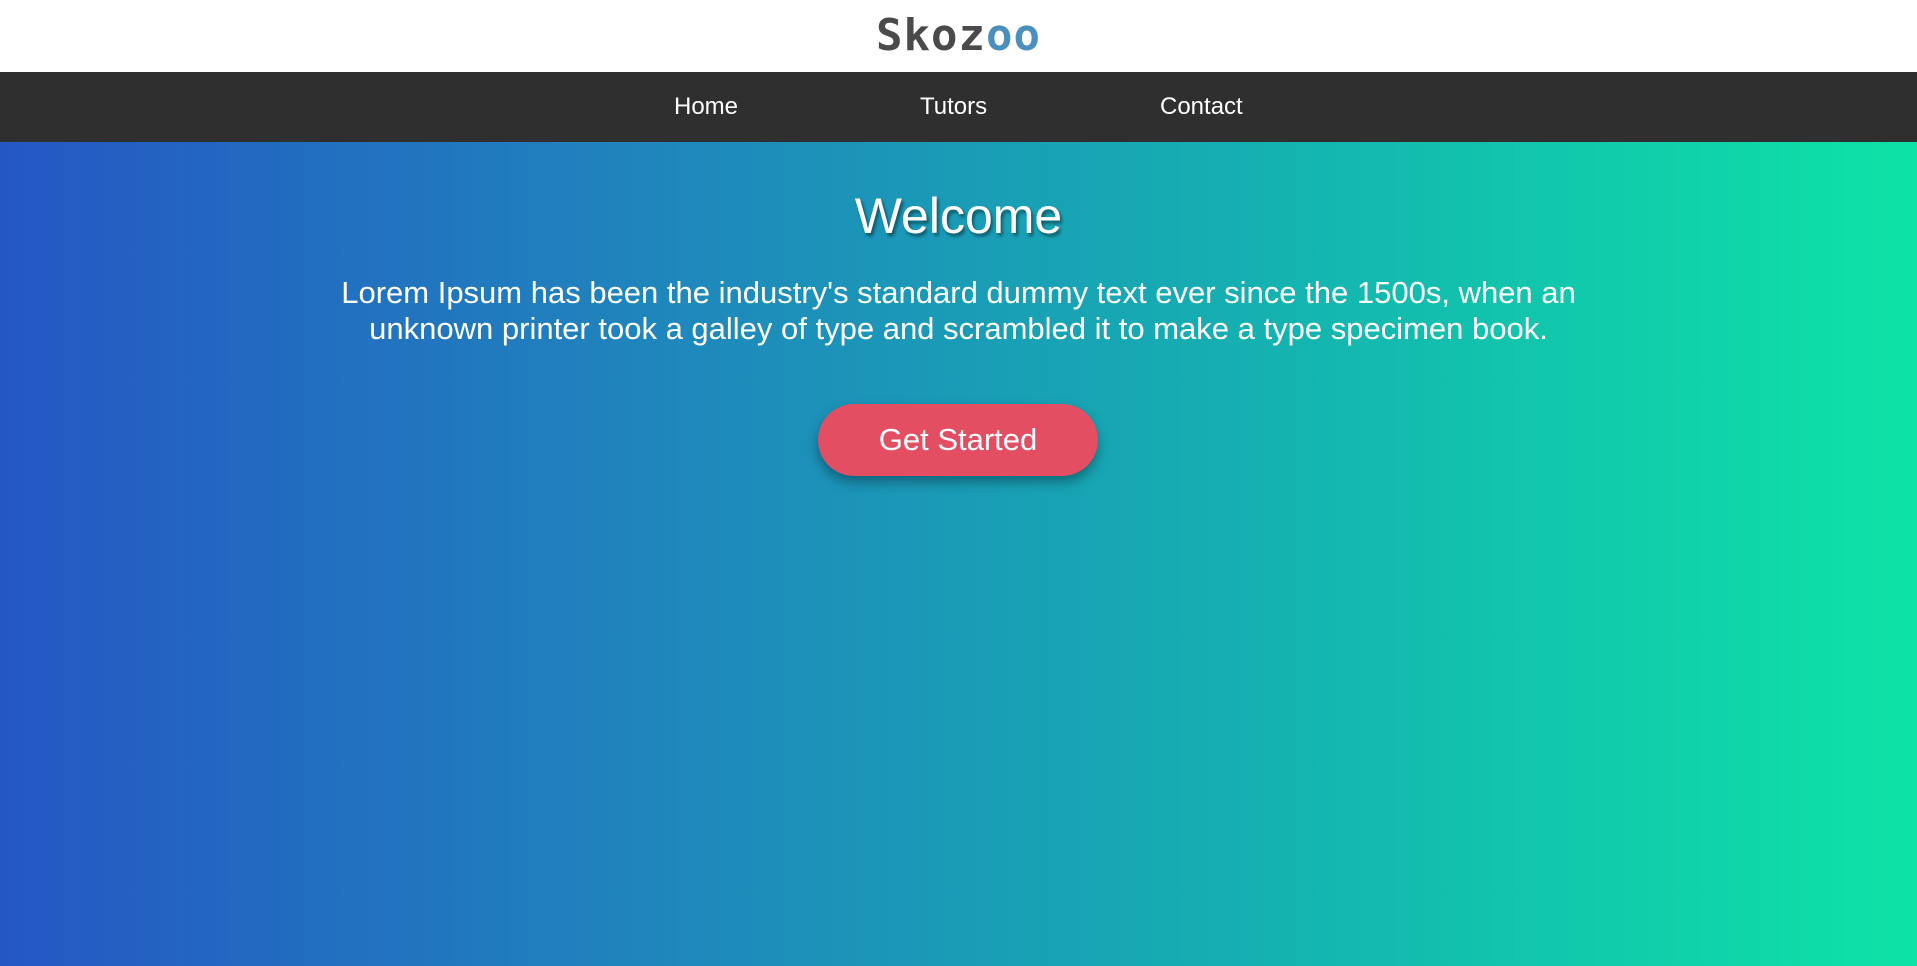  I want to click on header: Skoz oo, so click(958, 36).